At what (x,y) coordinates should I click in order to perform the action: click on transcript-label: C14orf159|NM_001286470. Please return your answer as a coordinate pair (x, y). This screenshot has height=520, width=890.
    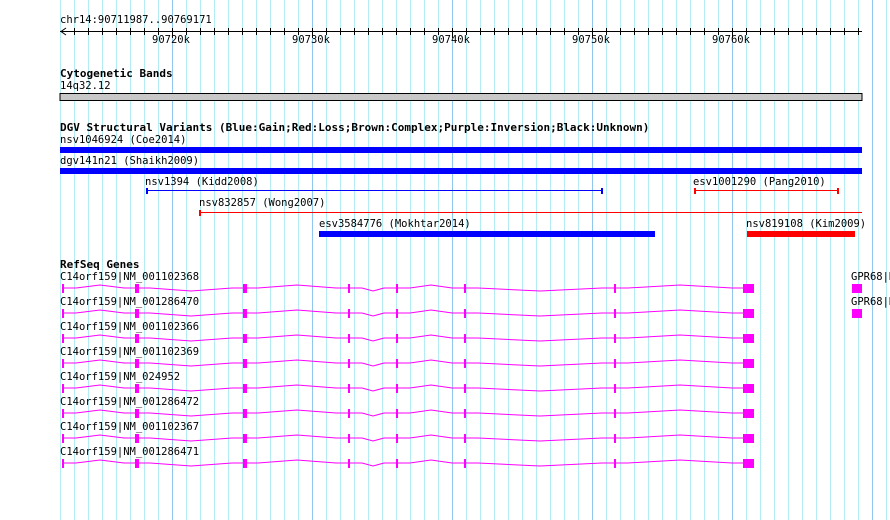
    Looking at the image, I should click on (130, 302).